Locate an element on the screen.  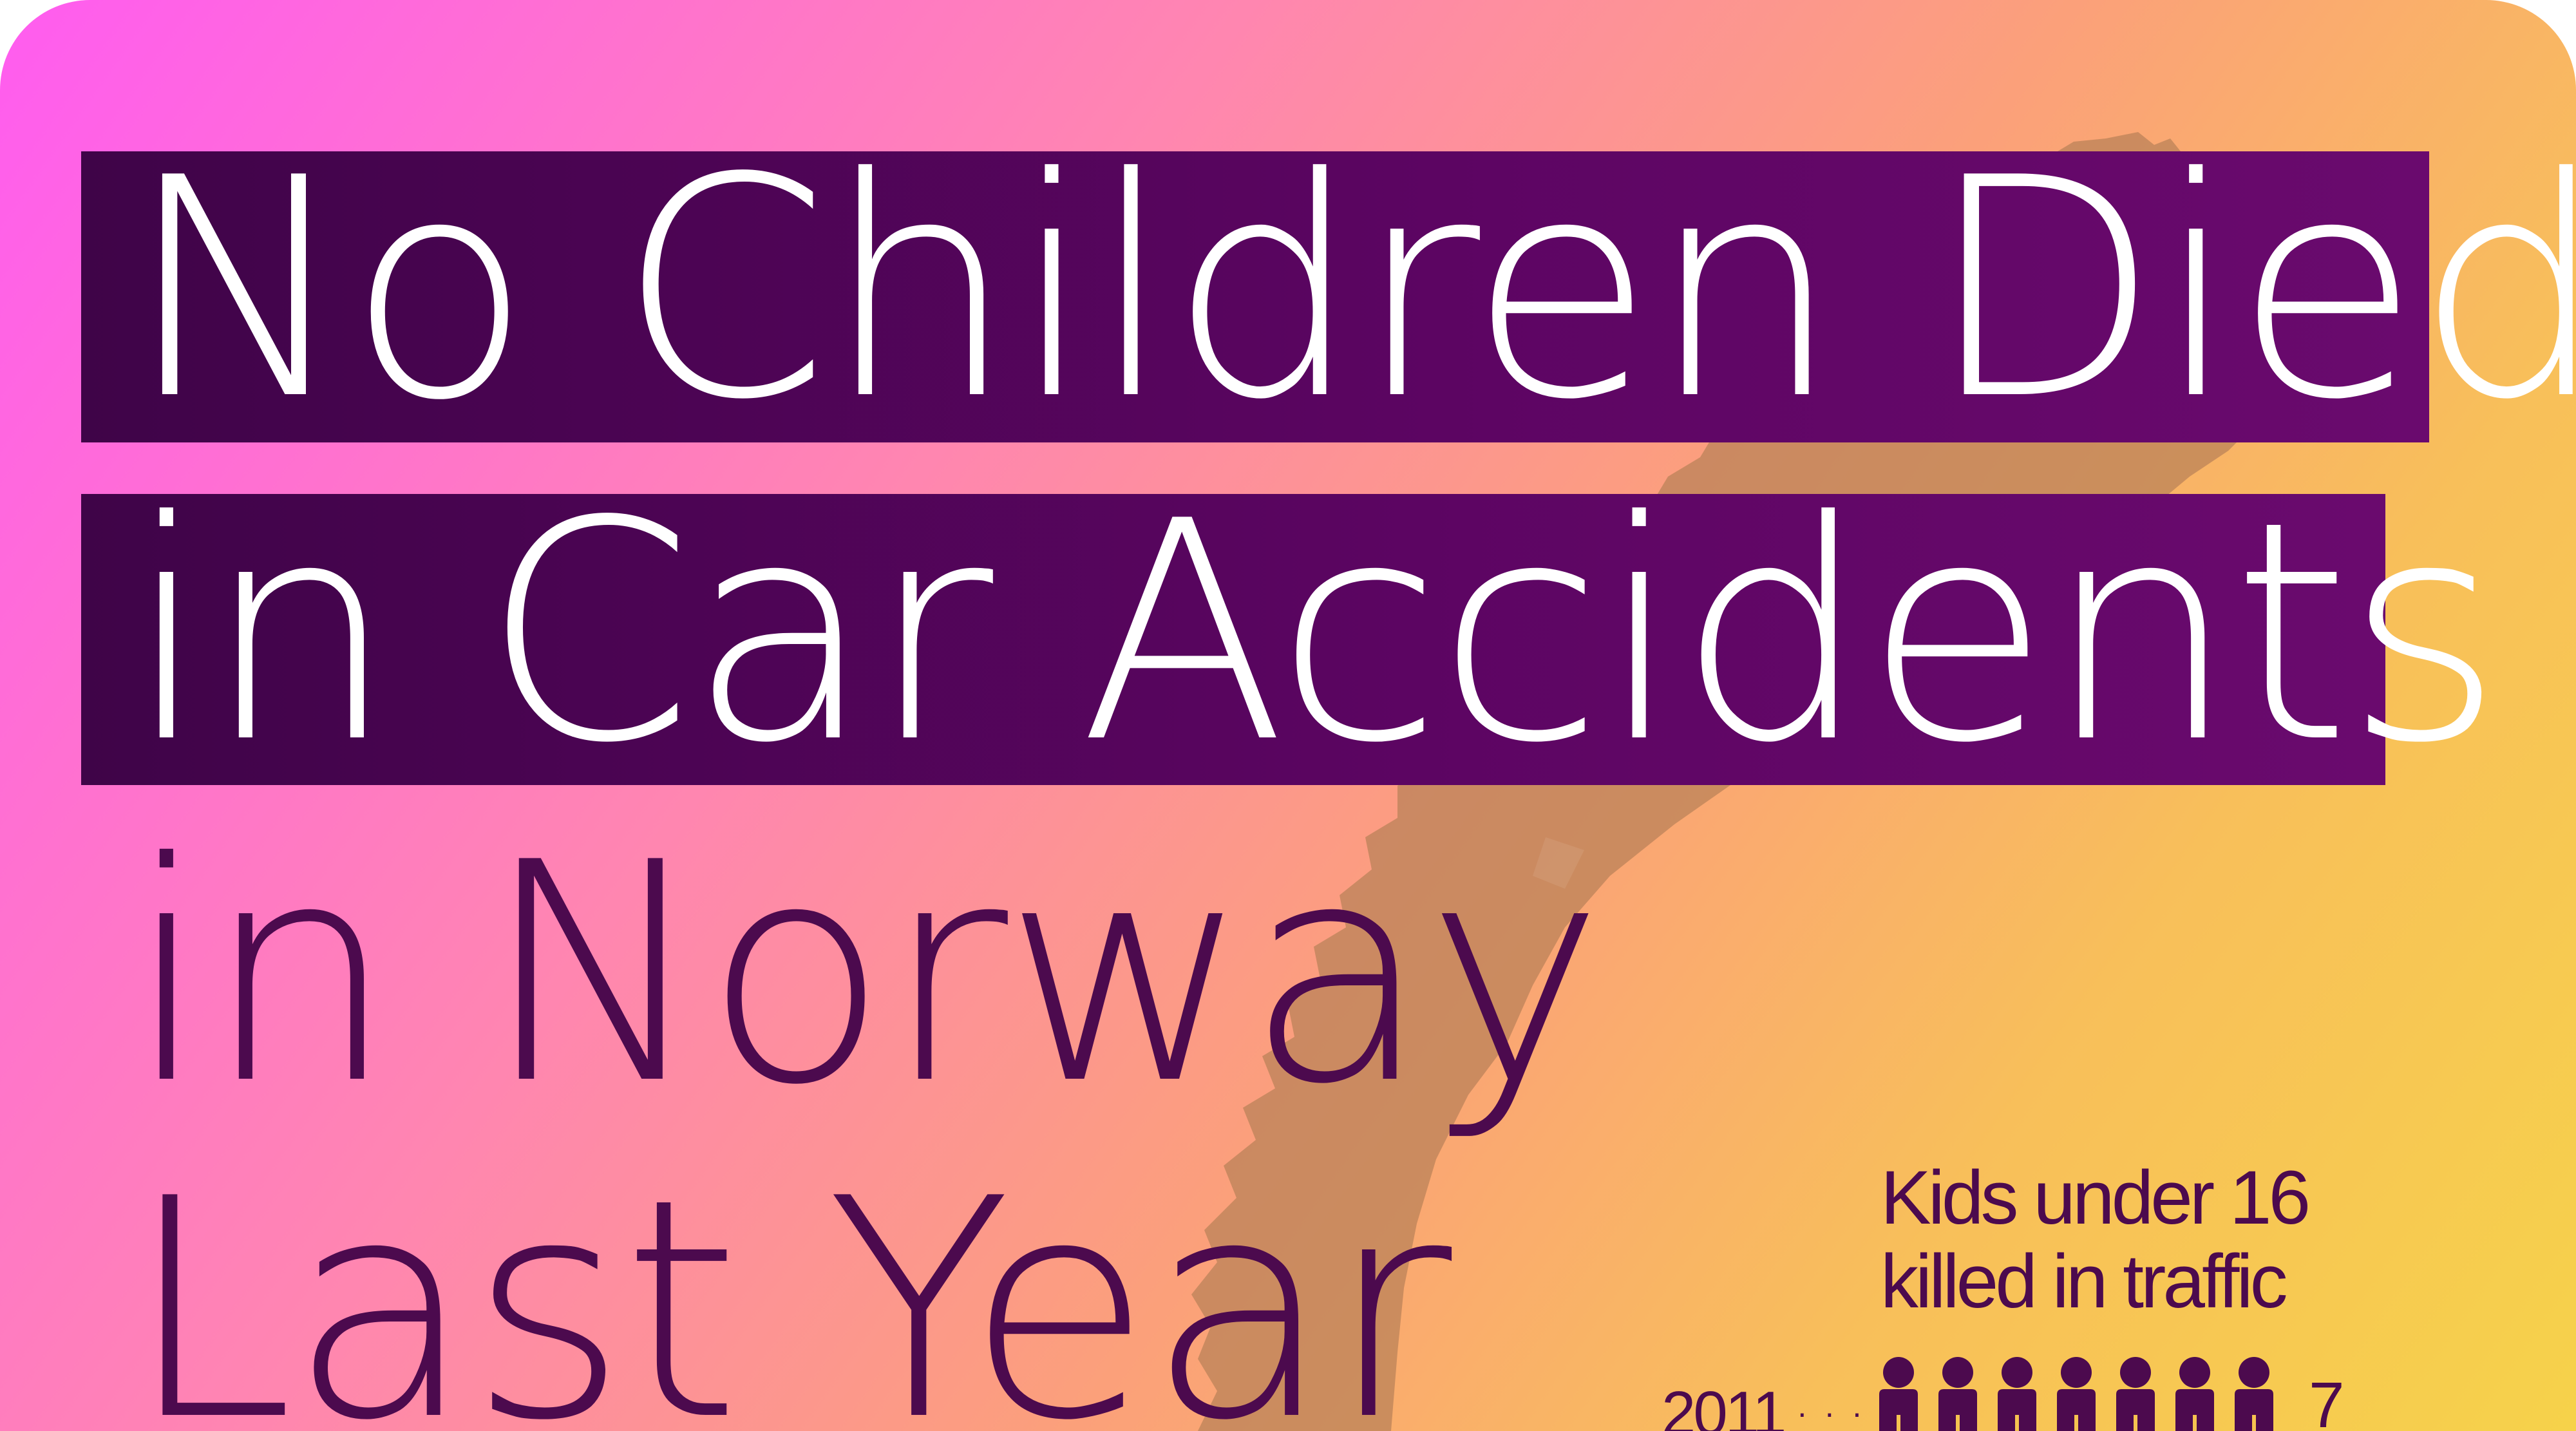
child-icon-row is located at coordinates (2076, 1394).